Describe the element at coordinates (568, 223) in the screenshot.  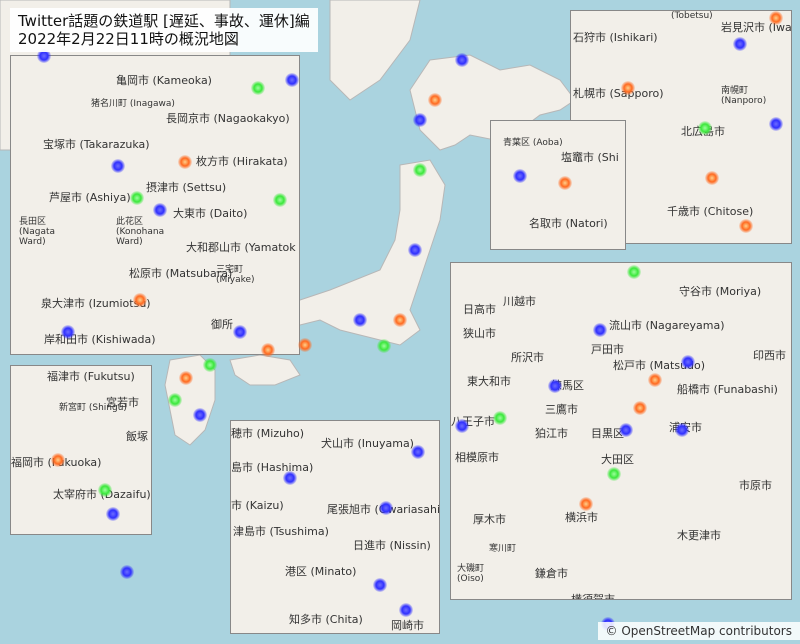
I see `map-label: 名取市 (Natori)` at that location.